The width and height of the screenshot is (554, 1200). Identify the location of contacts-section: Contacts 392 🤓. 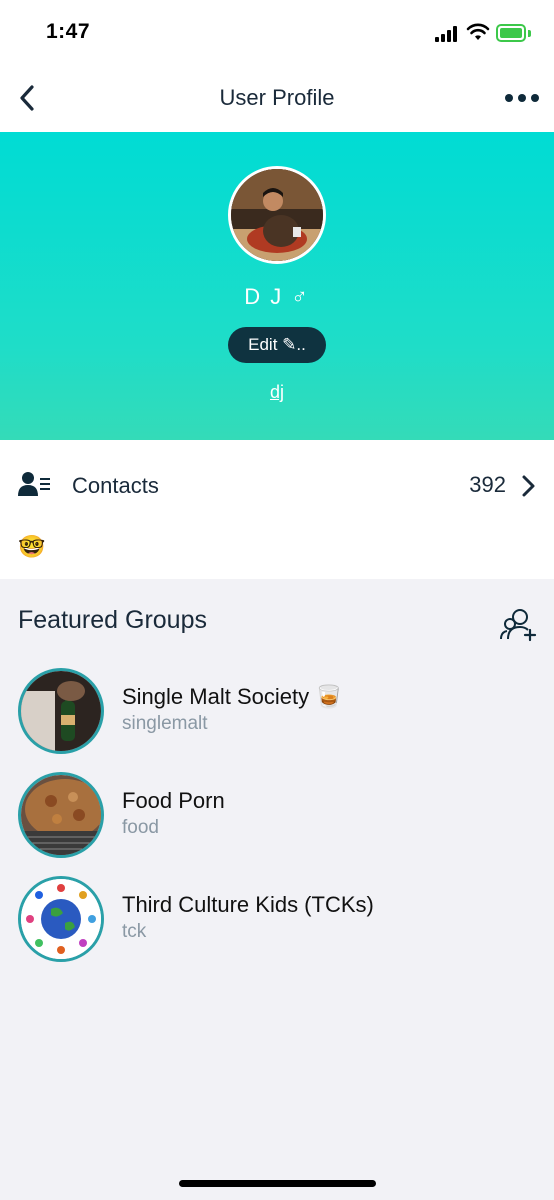
(277, 509).